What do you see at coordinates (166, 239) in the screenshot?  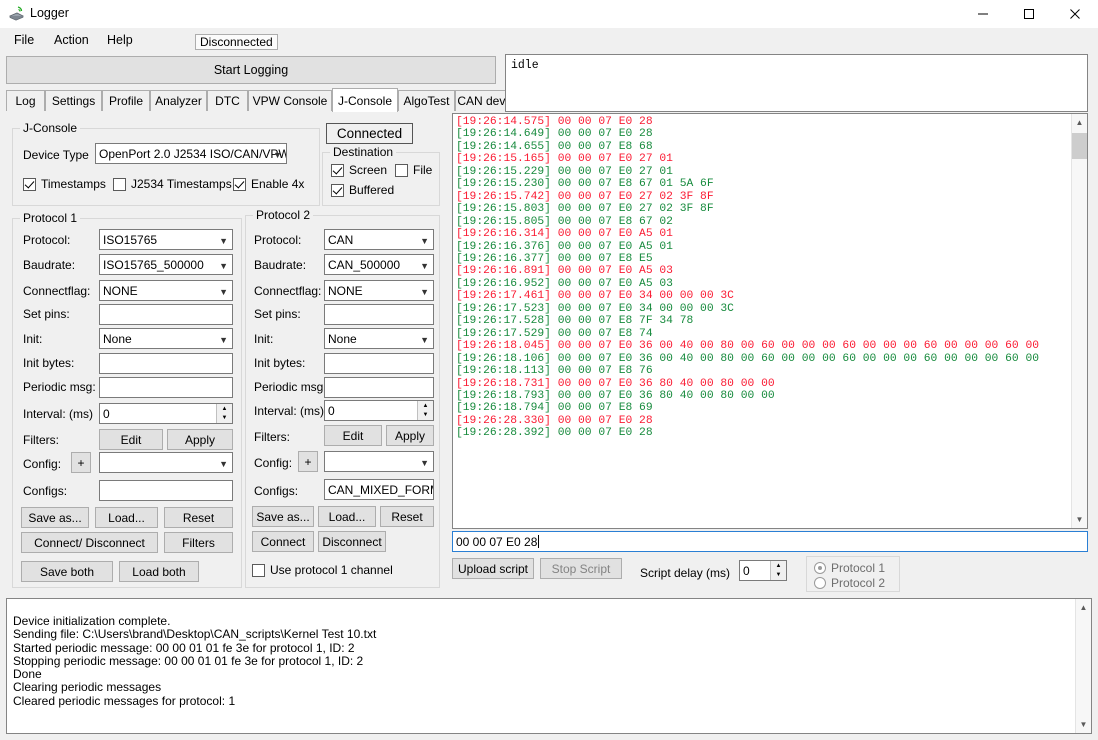 I see `protocol-1-protocol-combo: ISO15765 ▼` at bounding box center [166, 239].